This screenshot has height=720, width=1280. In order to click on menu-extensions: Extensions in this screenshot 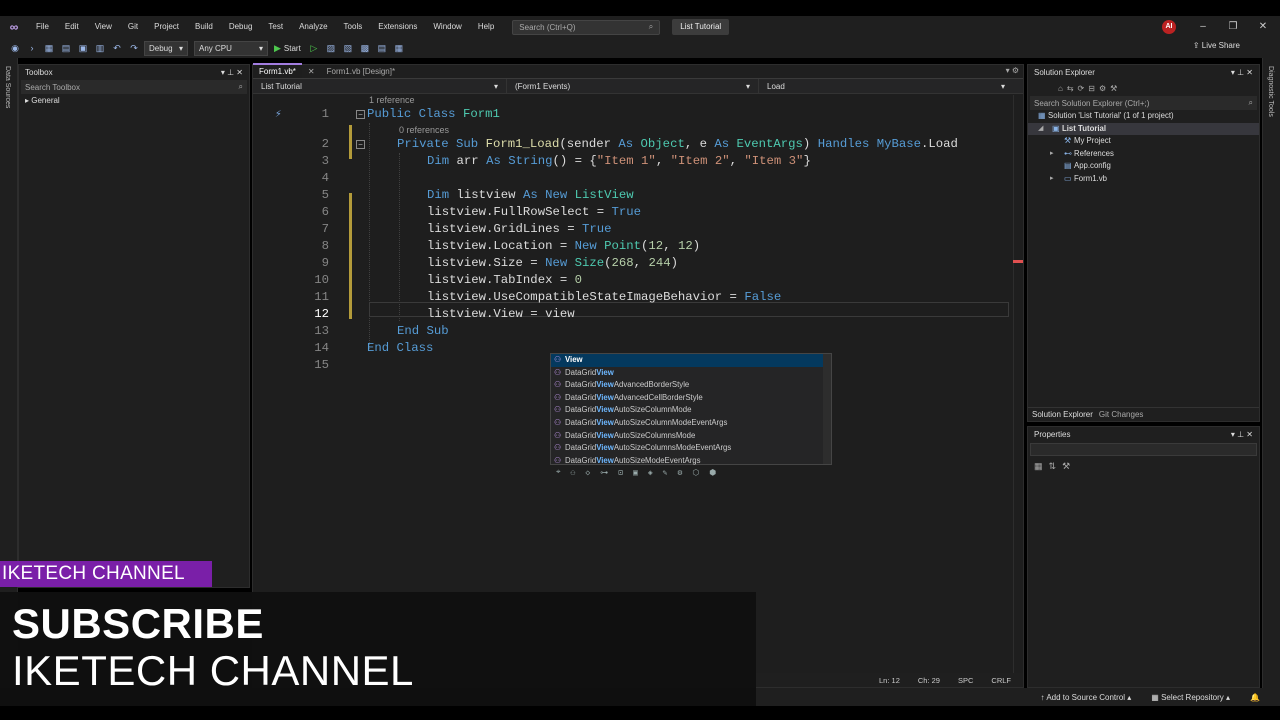, I will do `click(397, 27)`.